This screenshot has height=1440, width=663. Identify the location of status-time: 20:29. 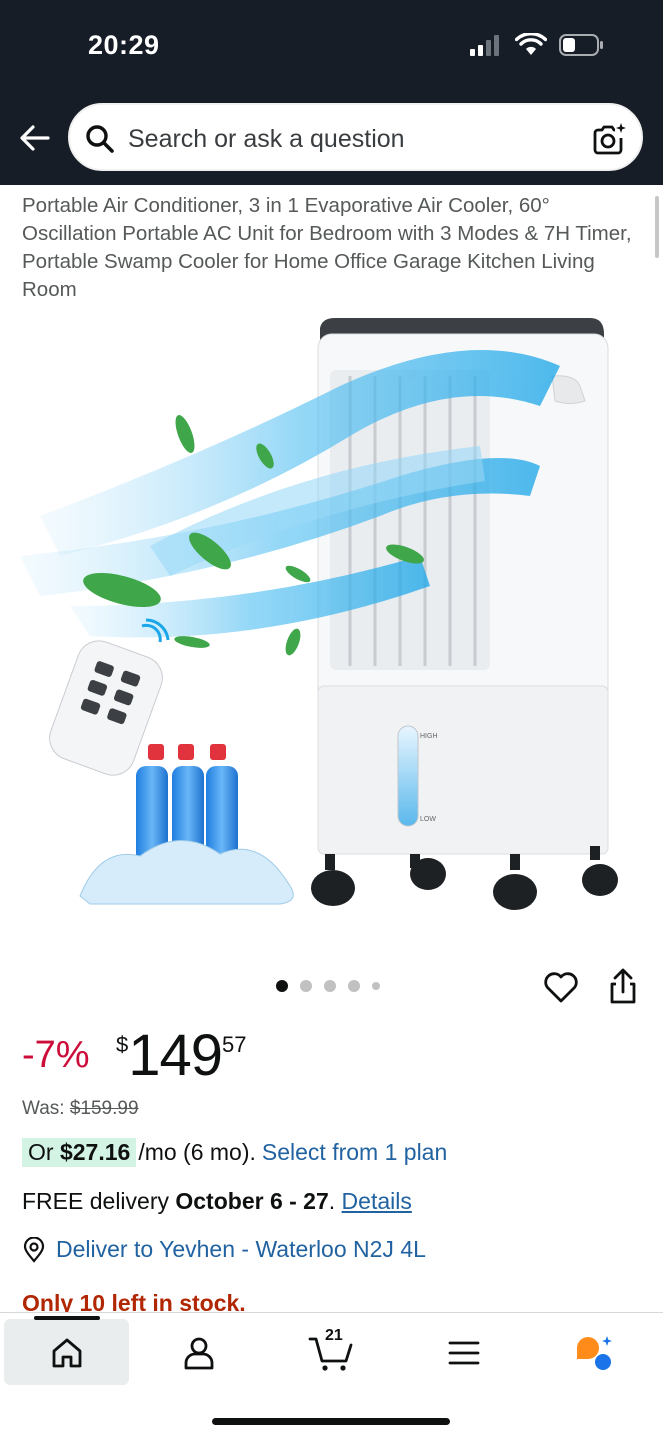
(124, 45).